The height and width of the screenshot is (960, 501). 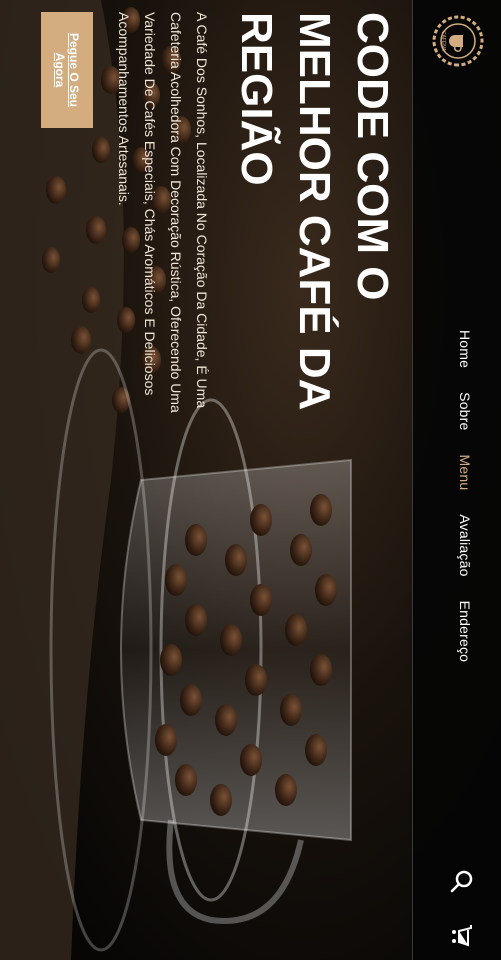 I want to click on hero-title: CODE COM O MELHOR CAFÉ DA REGIÃO, so click(x=314, y=210).